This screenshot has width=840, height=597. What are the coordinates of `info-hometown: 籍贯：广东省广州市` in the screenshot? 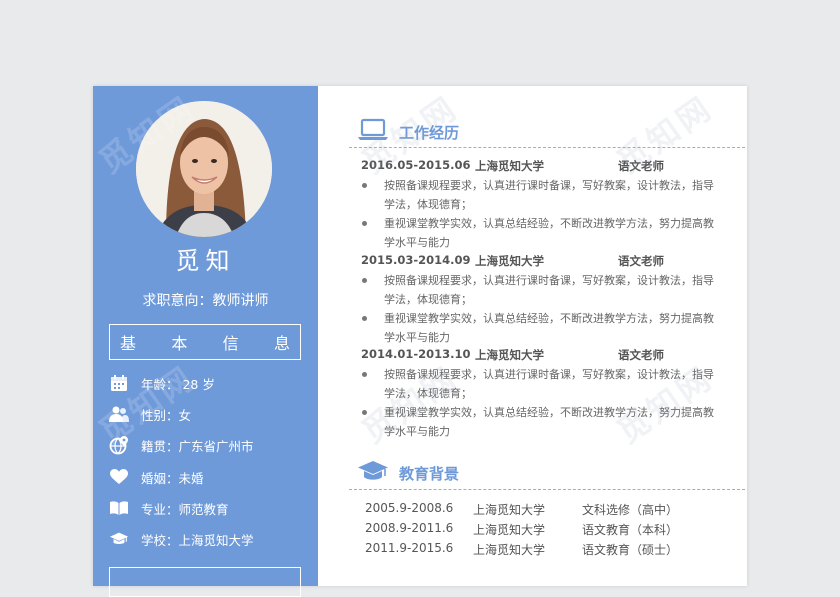 It's located at (181, 445).